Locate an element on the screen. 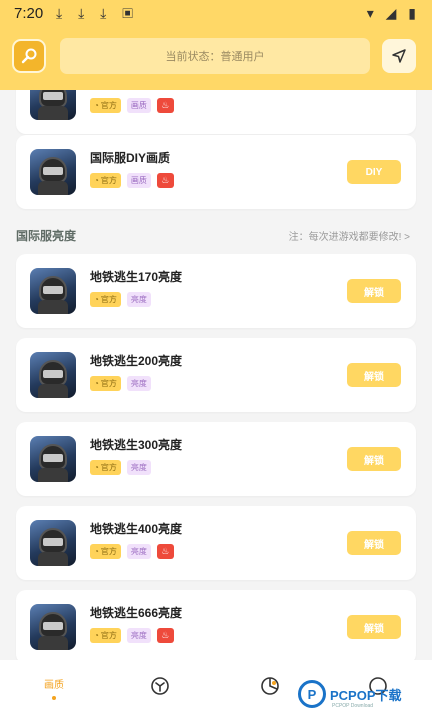 Image resolution: width=432 pixels, height=720 pixels. tab-stats is located at coordinates (270, 696).